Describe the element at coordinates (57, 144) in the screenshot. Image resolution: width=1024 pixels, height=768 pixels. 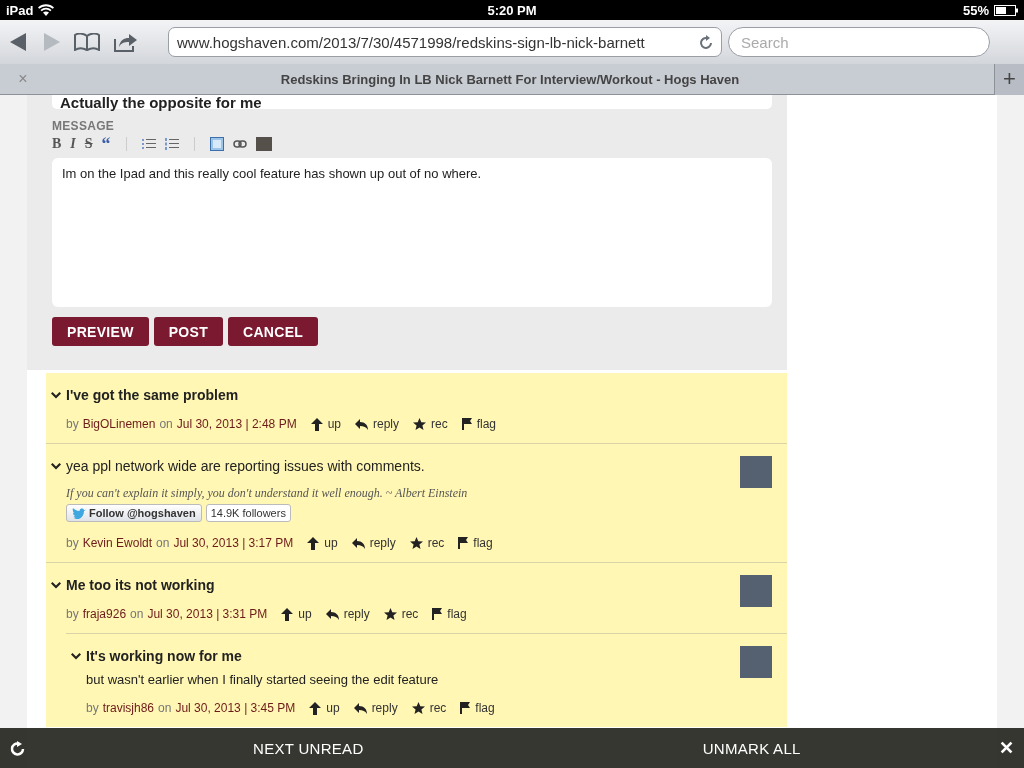
I see `bold-button: B` at that location.